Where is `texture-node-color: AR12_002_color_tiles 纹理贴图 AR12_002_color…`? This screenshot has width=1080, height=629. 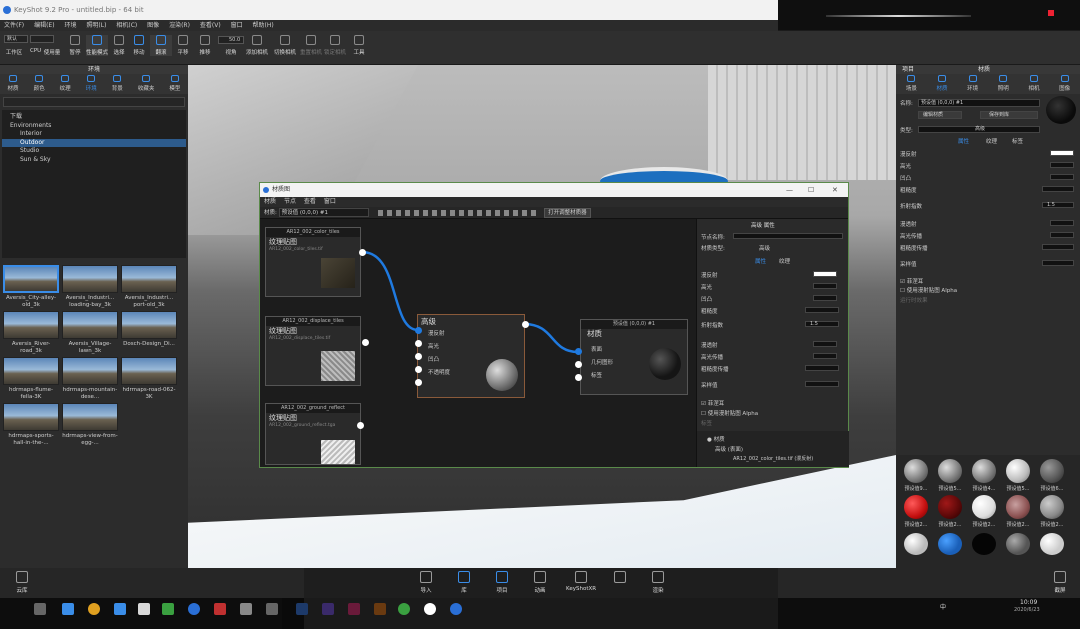 texture-node-color: AR12_002_color_tiles 纹理贴图 AR12_002_color… is located at coordinates (313, 262).